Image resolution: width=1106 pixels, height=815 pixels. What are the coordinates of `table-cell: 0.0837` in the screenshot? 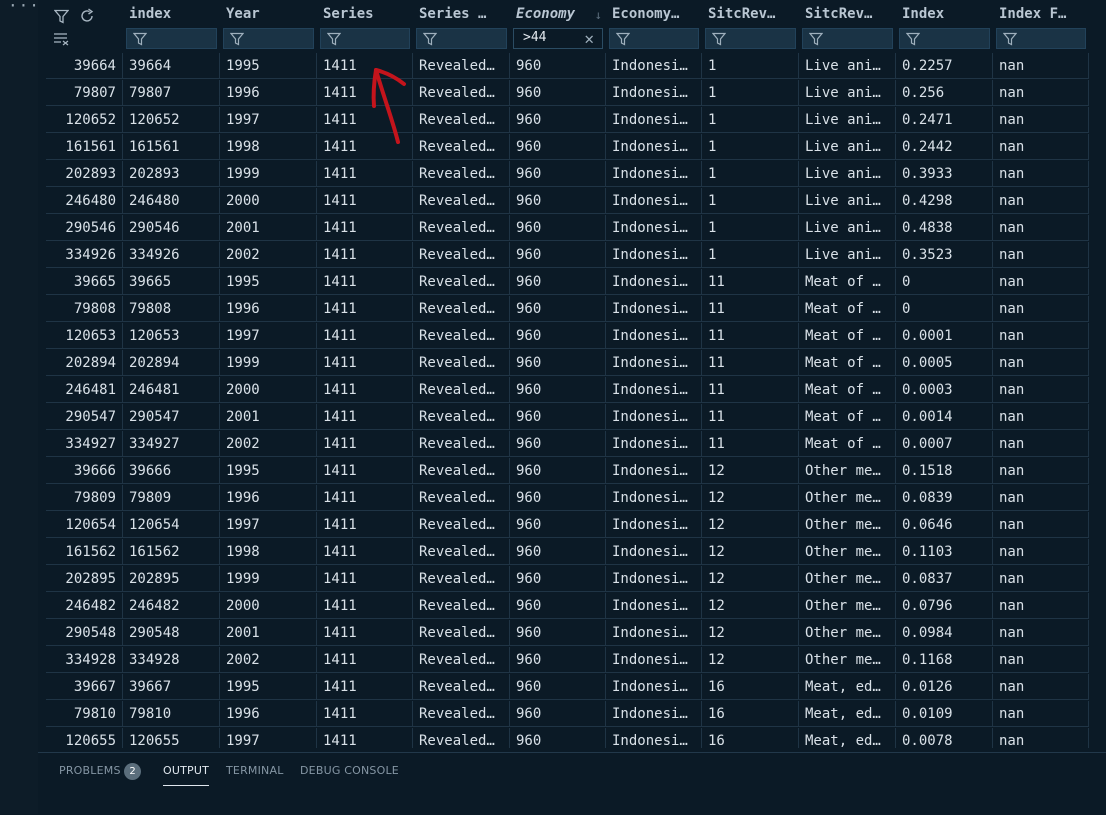 It's located at (944, 579).